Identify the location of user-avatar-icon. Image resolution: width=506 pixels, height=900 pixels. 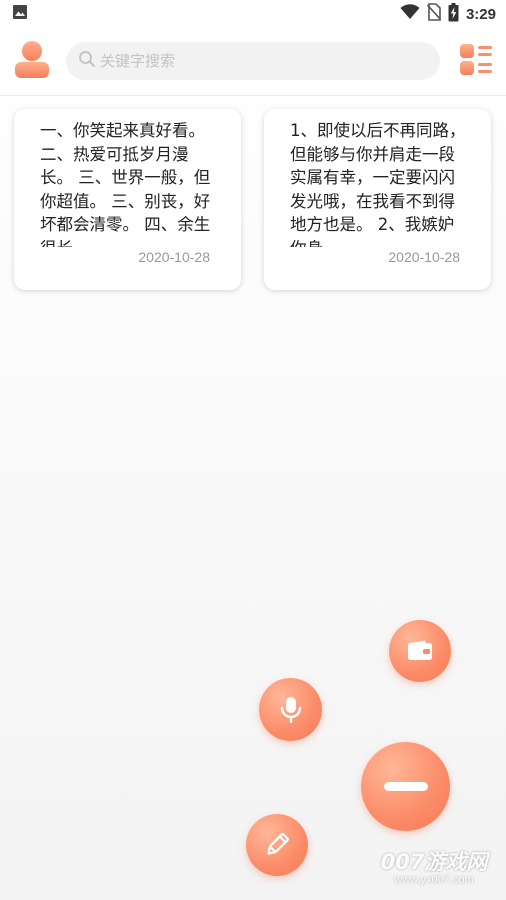
(32, 59).